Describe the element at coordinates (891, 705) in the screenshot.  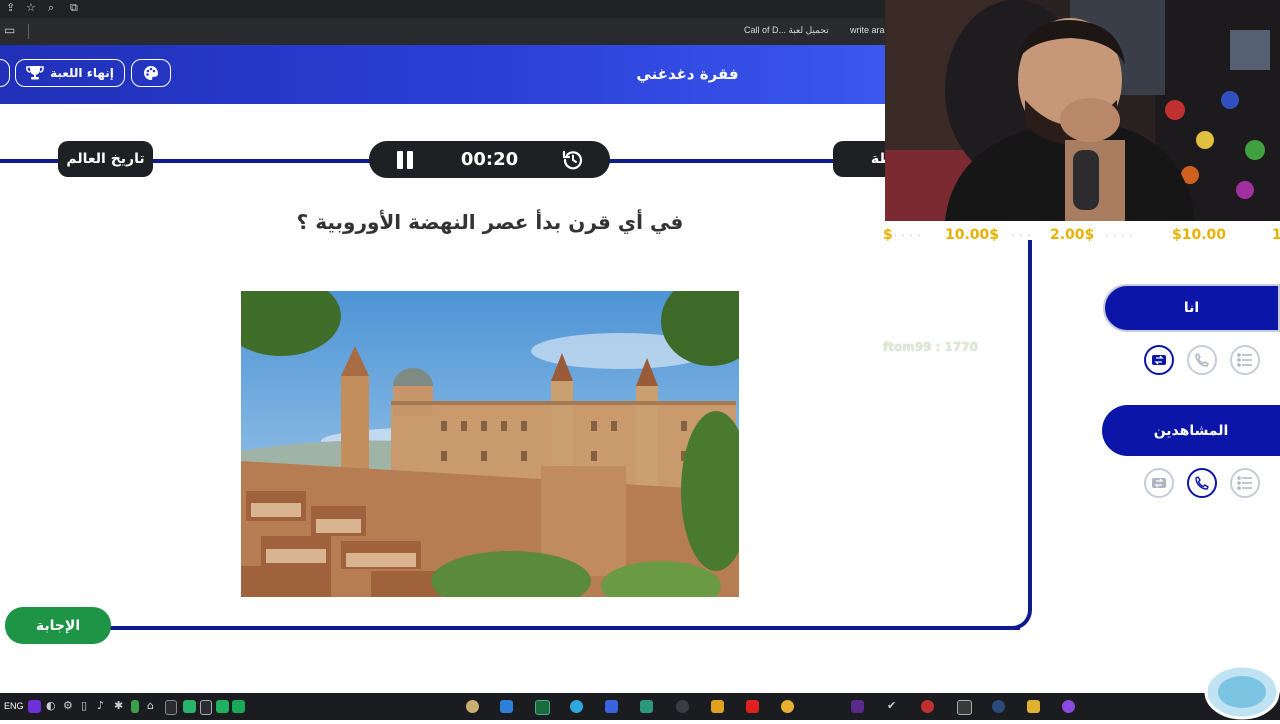
I see `check-icon: ✔` at that location.